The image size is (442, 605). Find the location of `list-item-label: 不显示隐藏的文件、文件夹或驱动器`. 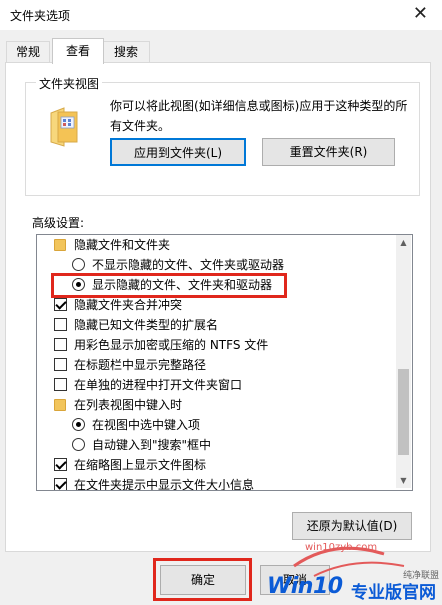

list-item-label: 不显示隐藏的文件、文件夹或驱动器 is located at coordinates (188, 265).